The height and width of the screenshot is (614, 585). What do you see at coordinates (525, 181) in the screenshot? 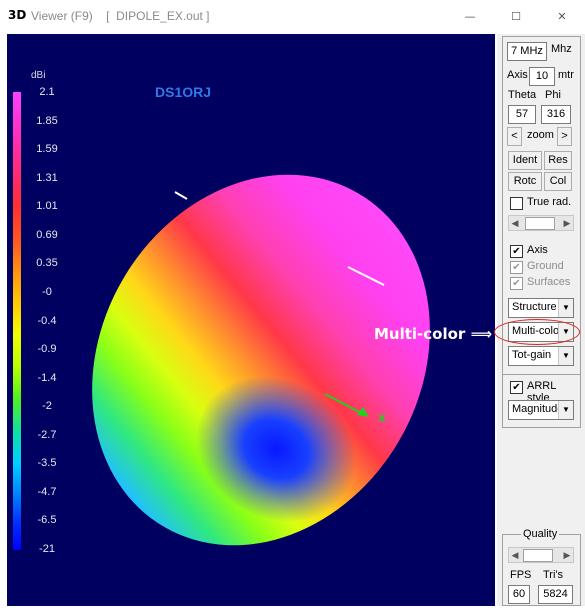
I see `rotc-button: Rotc` at bounding box center [525, 181].